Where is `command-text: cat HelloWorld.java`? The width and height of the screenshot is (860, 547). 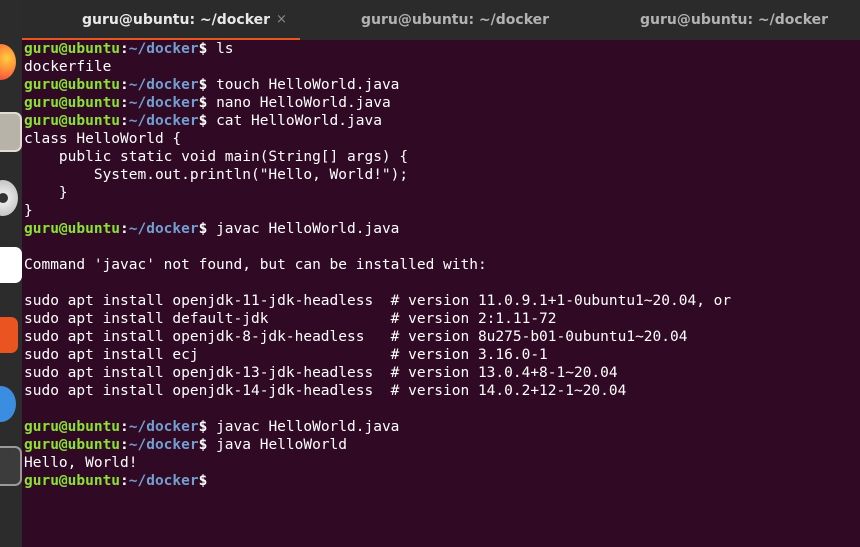 command-text: cat HelloWorld.java is located at coordinates (294, 121).